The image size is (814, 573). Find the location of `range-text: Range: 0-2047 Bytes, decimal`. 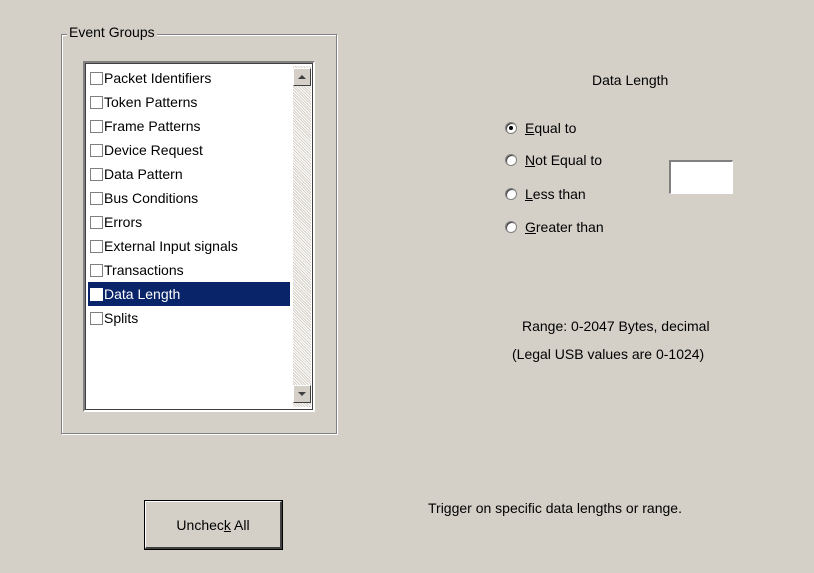

range-text: Range: 0-2047 Bytes, decimal is located at coordinates (616, 326).